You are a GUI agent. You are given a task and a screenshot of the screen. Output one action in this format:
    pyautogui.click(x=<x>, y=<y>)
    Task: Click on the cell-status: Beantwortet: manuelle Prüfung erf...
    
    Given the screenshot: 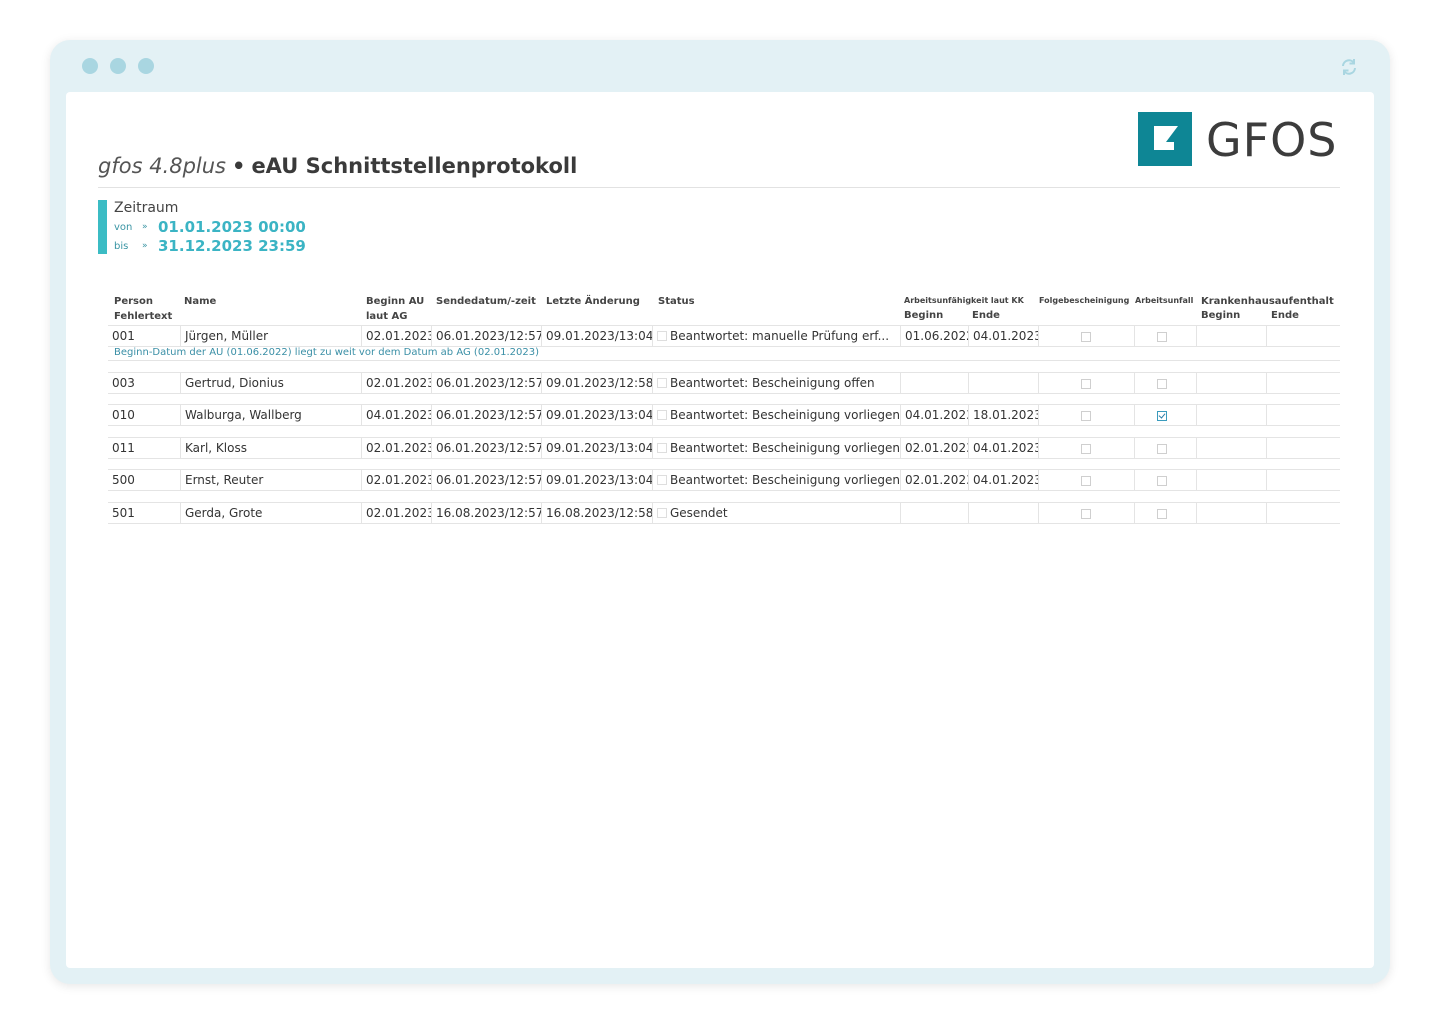 What is the action you would take?
    pyautogui.click(x=776, y=336)
    